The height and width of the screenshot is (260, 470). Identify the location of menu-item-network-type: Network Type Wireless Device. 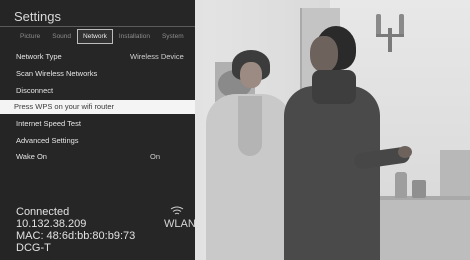
(97, 57).